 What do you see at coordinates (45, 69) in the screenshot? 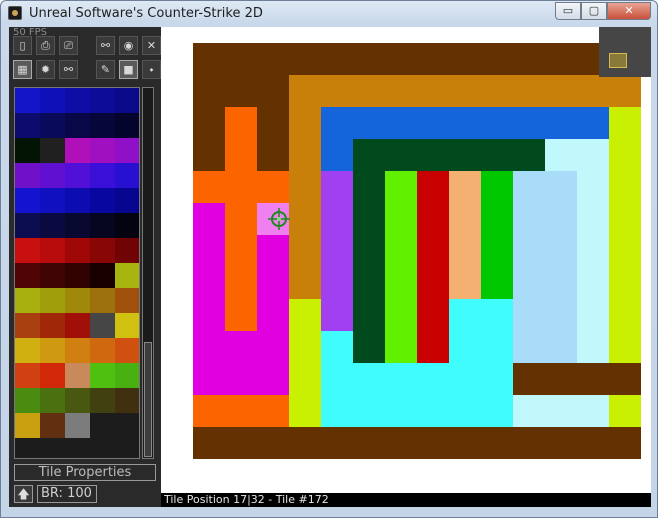
I see `light-entity-icon: ✹` at bounding box center [45, 69].